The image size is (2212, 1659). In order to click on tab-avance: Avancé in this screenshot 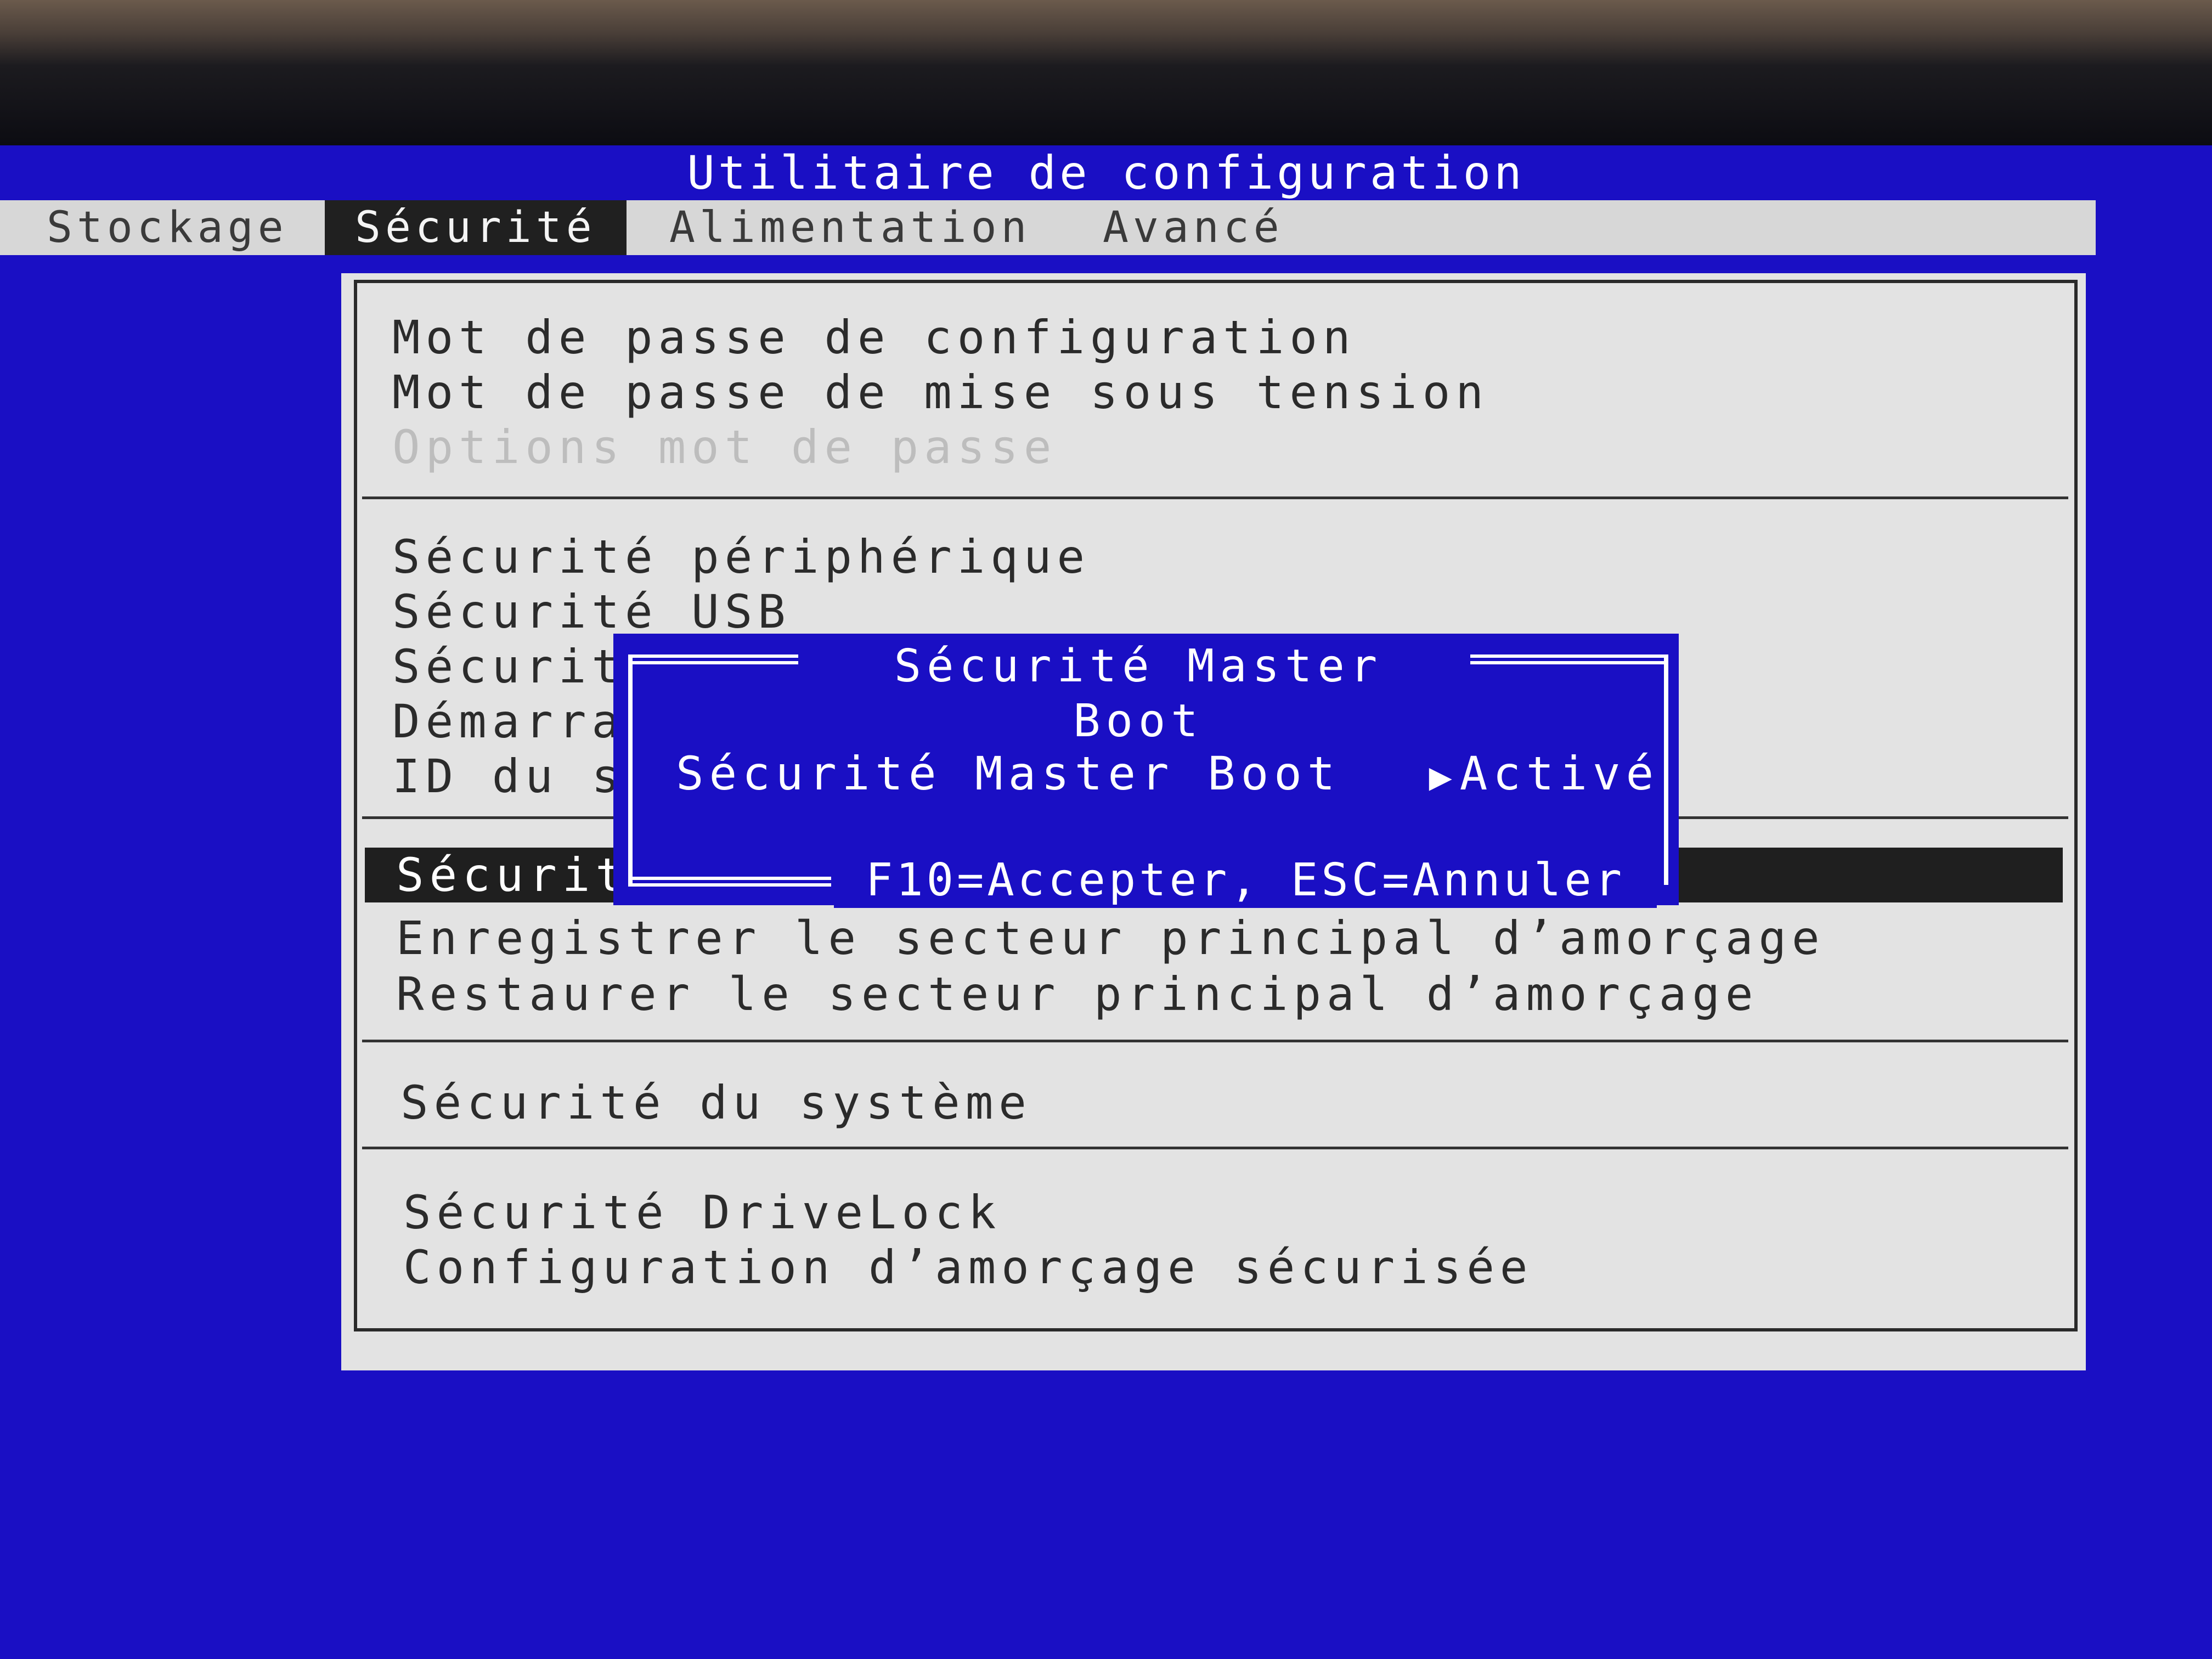, I will do `click(1193, 228)`.